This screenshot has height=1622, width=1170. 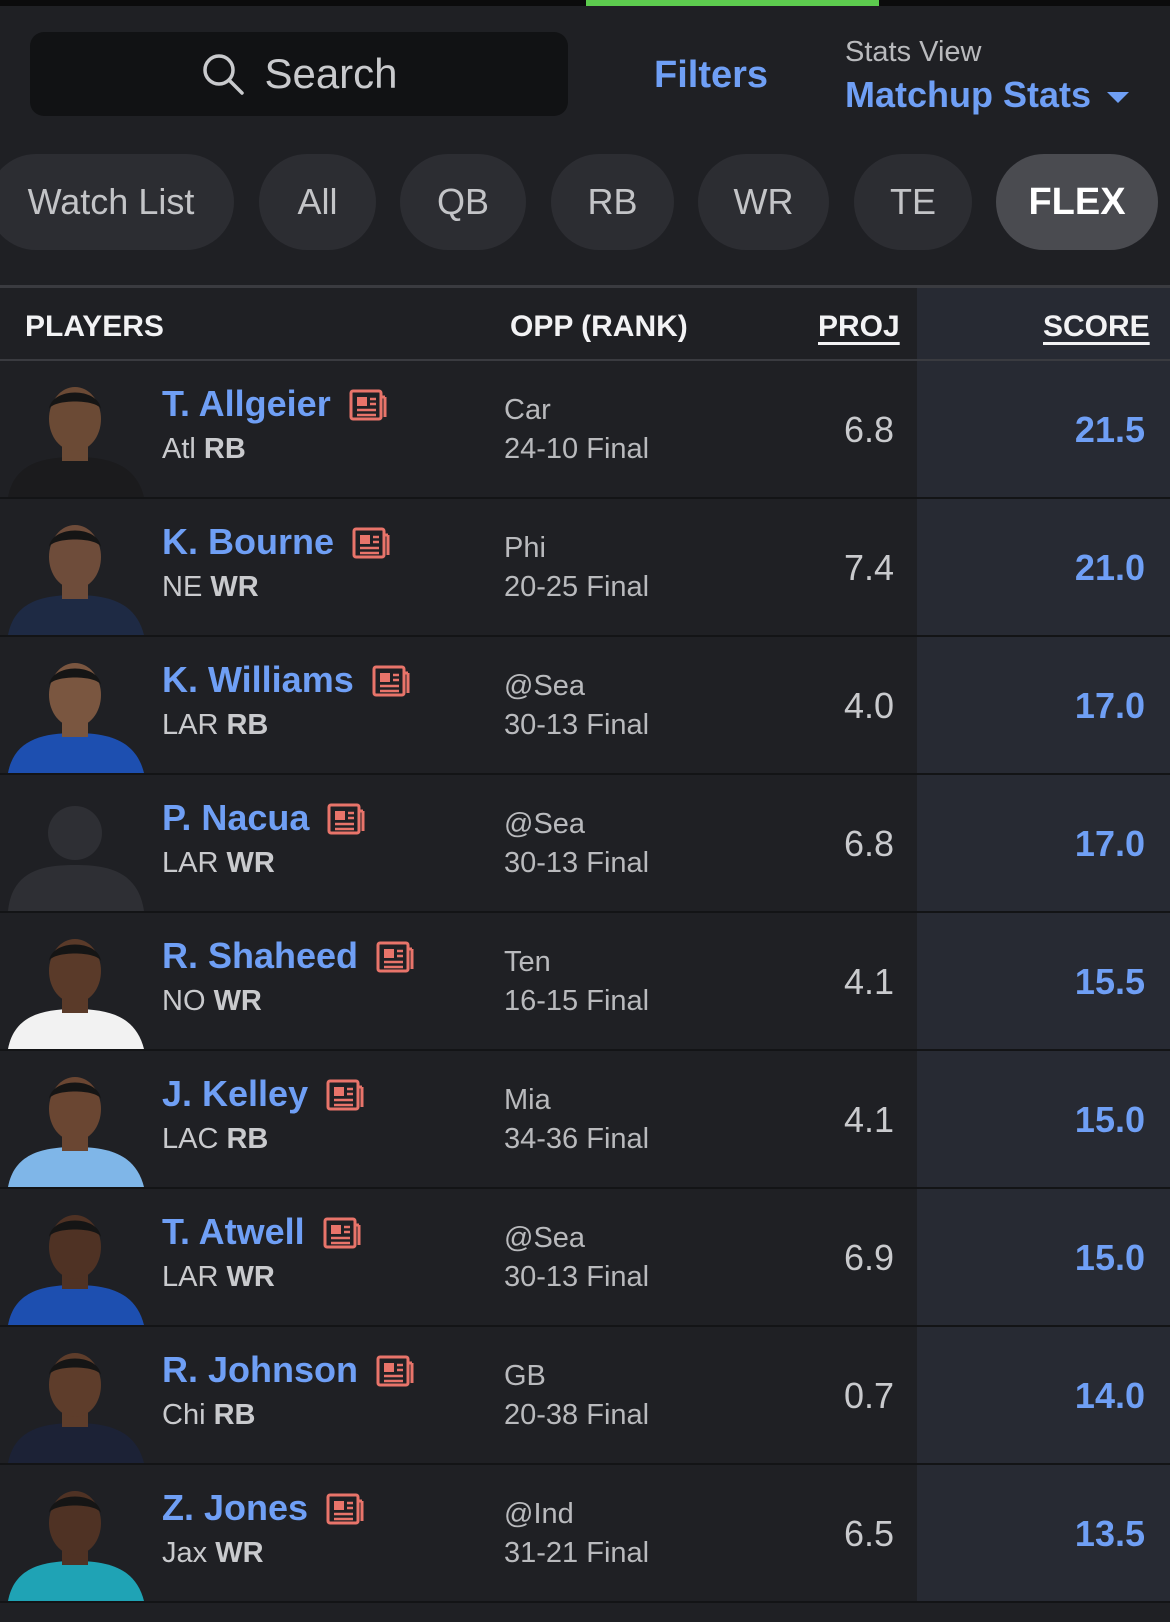 I want to click on player-name-link: T. Atwell, so click(x=261, y=1232).